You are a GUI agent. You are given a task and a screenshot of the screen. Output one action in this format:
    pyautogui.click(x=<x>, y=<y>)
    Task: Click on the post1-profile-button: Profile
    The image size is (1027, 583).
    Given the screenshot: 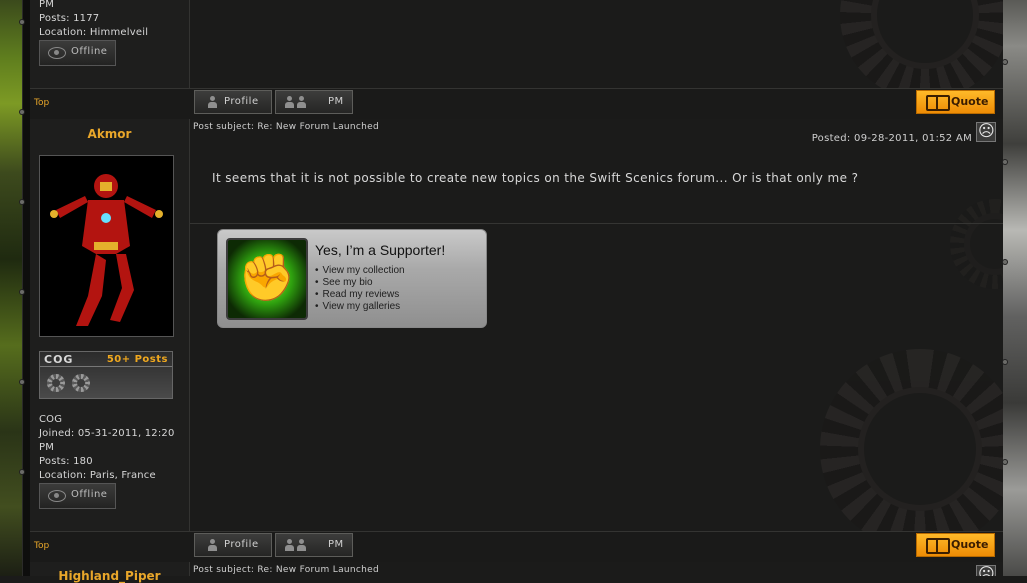 What is the action you would take?
    pyautogui.click(x=233, y=102)
    